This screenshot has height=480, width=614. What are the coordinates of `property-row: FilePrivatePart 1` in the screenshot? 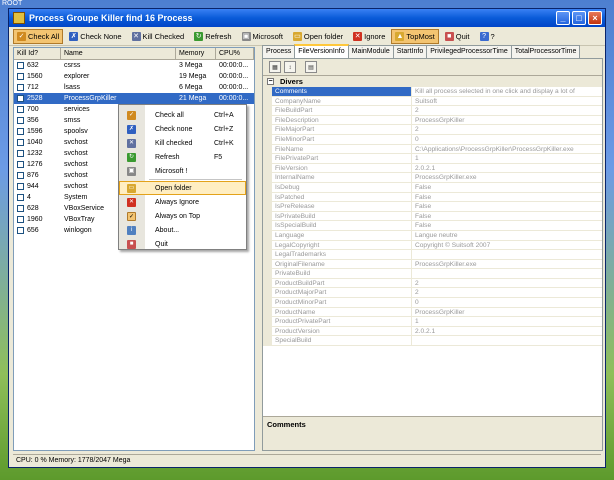 It's located at (432, 159).